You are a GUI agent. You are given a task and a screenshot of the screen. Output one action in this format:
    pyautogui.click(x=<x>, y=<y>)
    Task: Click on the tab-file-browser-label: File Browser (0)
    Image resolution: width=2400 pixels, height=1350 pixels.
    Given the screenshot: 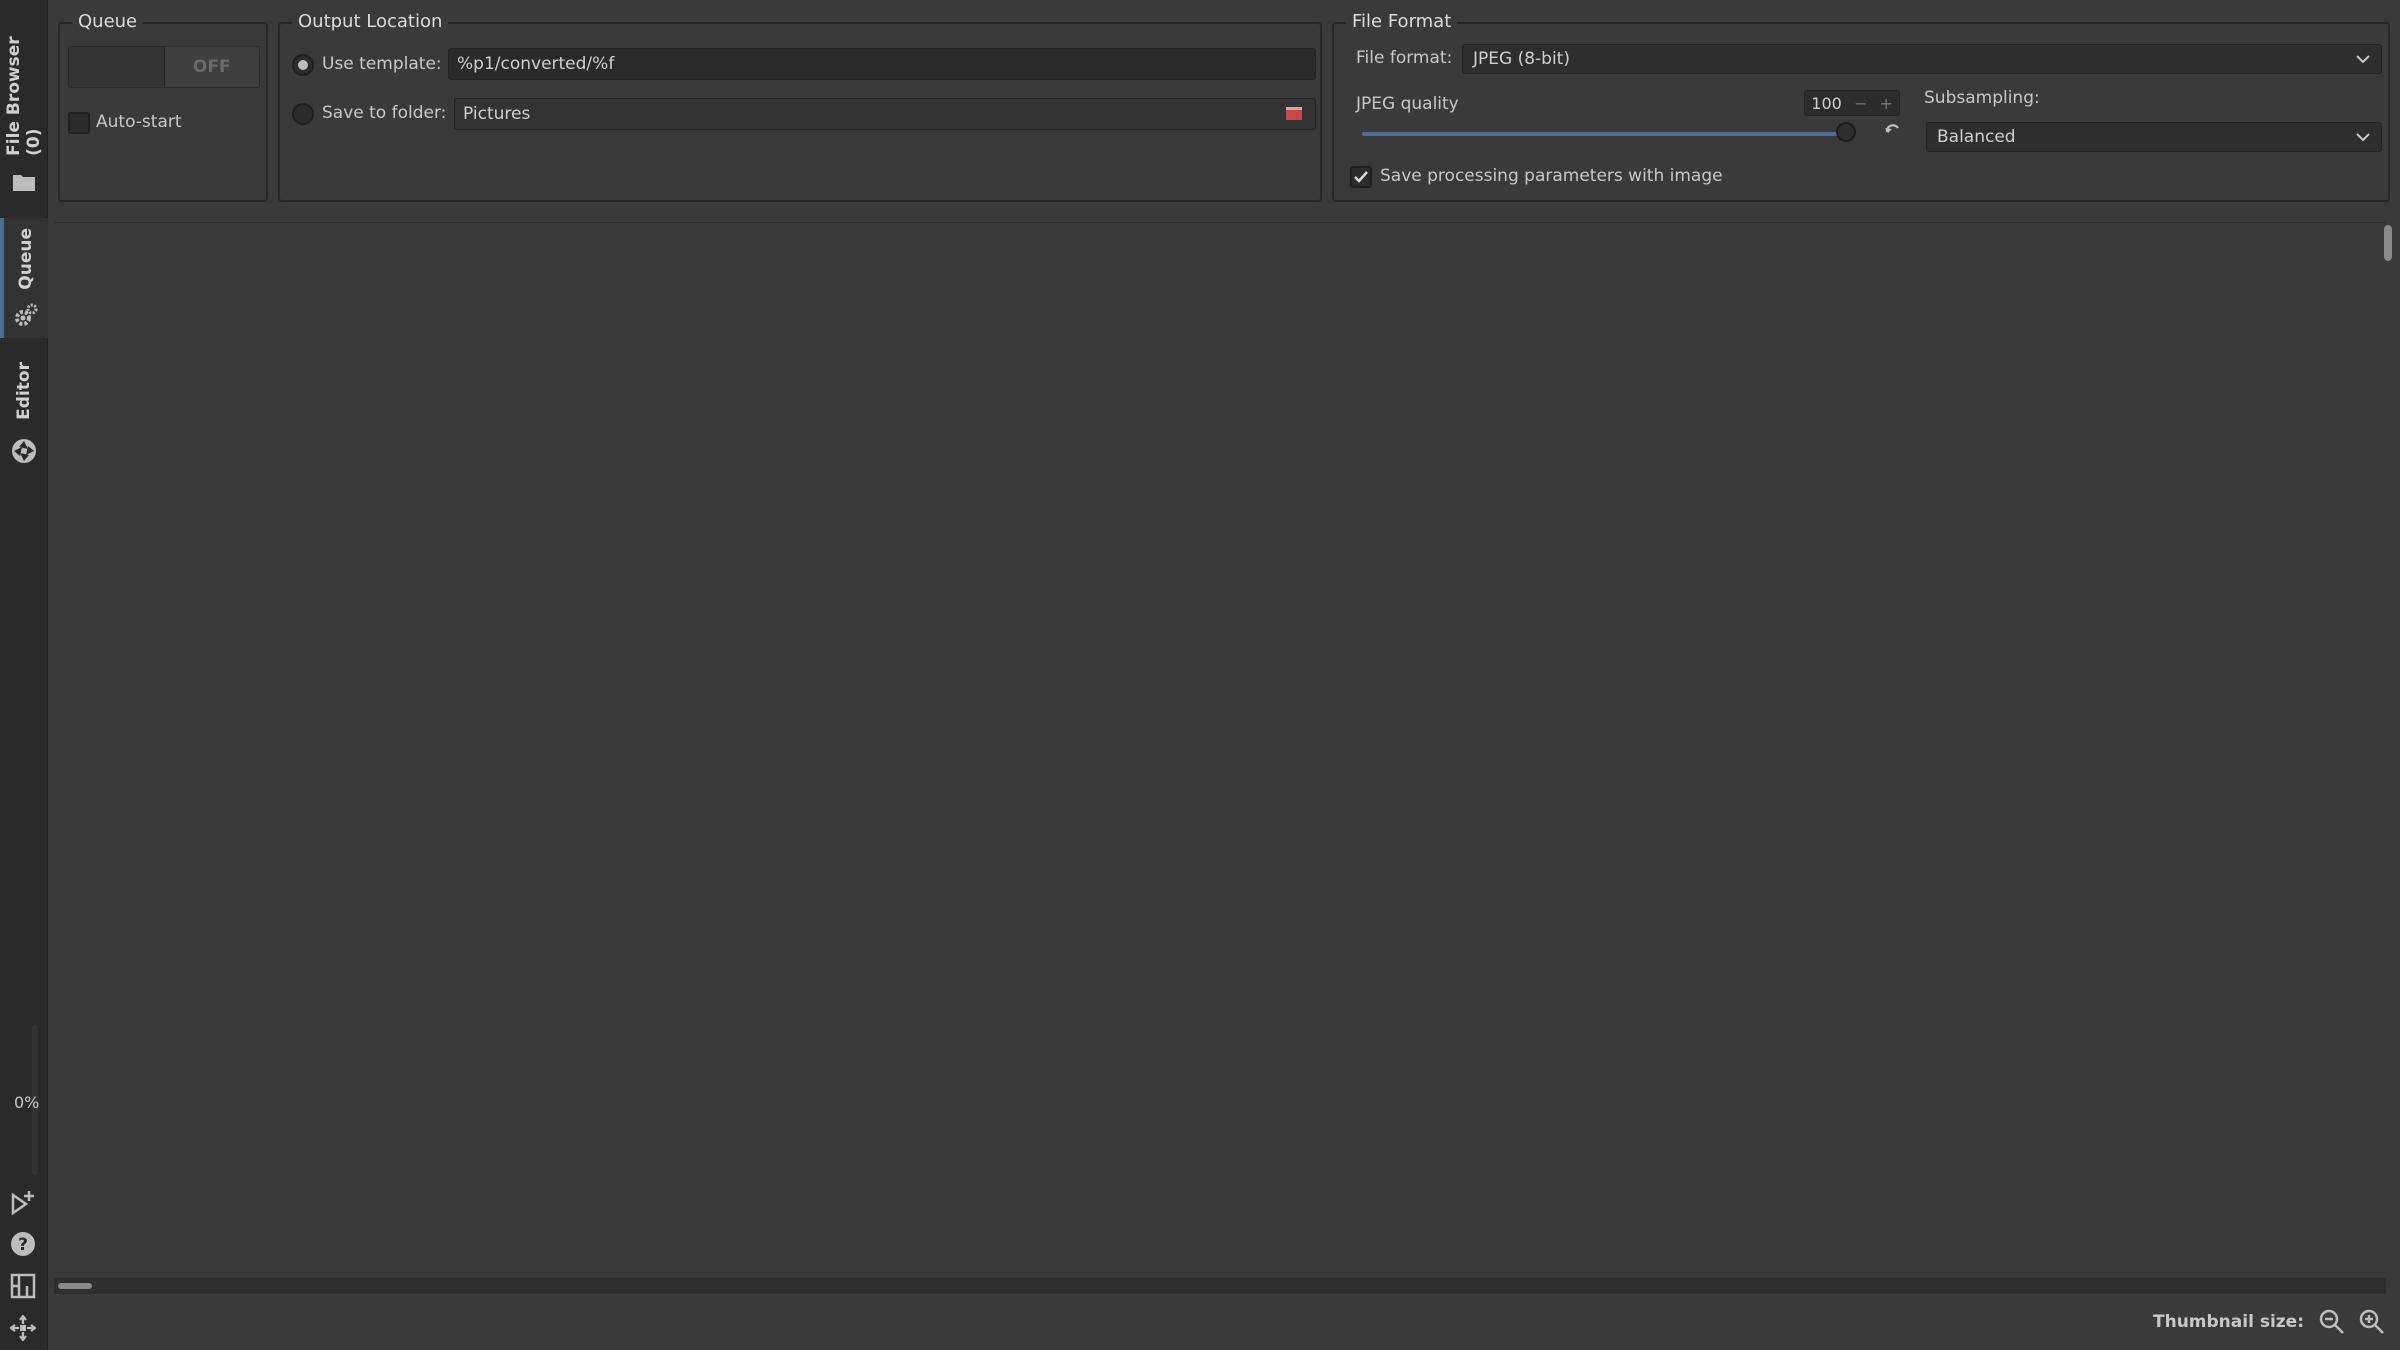 What is the action you would take?
    pyautogui.click(x=24, y=96)
    